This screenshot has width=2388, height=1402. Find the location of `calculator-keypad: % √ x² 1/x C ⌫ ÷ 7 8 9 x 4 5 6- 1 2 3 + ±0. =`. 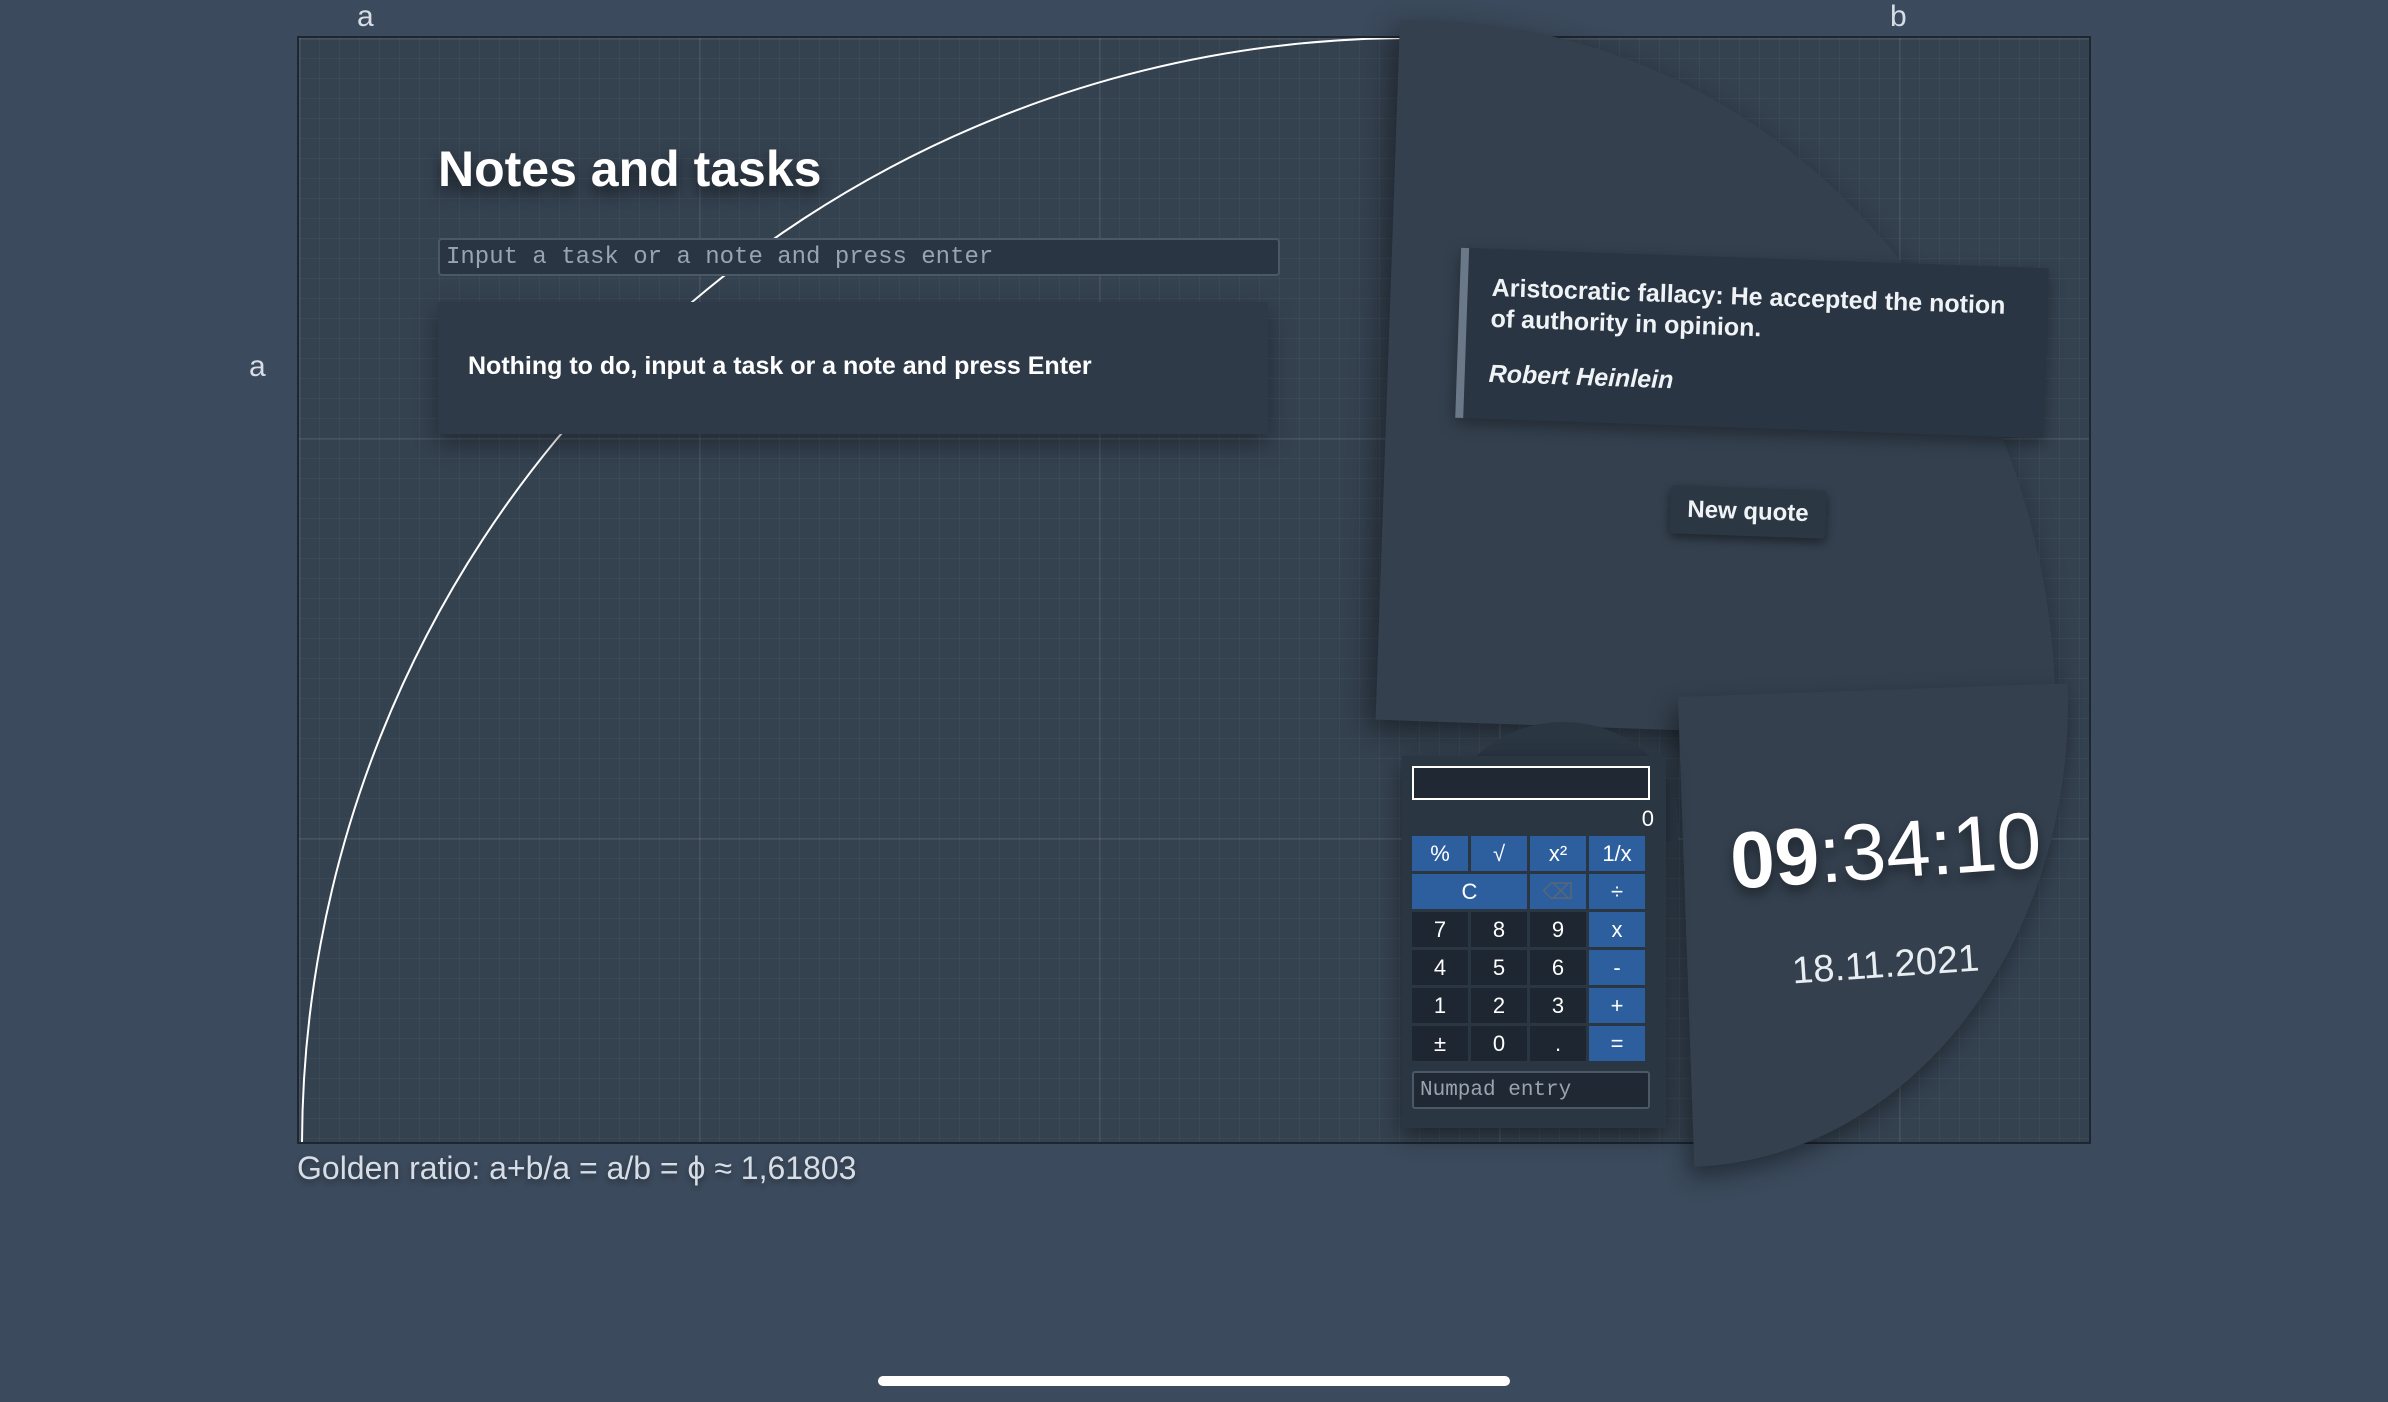

calculator-keypad: % √ x² 1/x C ⌫ ÷ 7 8 9 x 4 5 6- 1 2 3 + ±0. = is located at coordinates (1535, 948).